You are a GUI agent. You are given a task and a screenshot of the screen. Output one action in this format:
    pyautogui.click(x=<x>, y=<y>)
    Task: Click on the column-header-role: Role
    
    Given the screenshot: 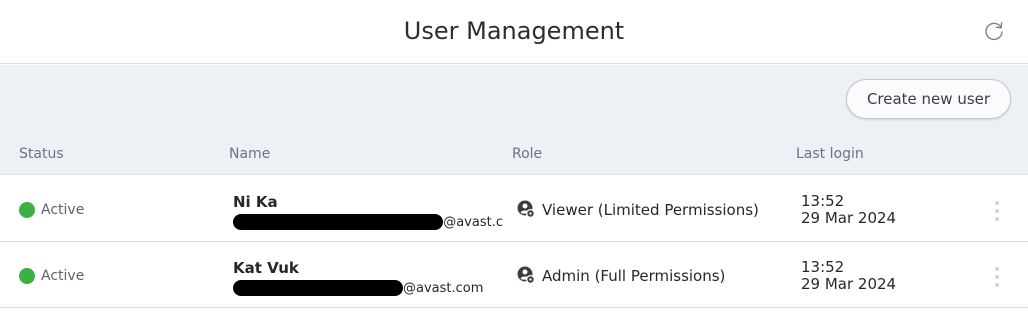 What is the action you would take?
    pyautogui.click(x=527, y=154)
    